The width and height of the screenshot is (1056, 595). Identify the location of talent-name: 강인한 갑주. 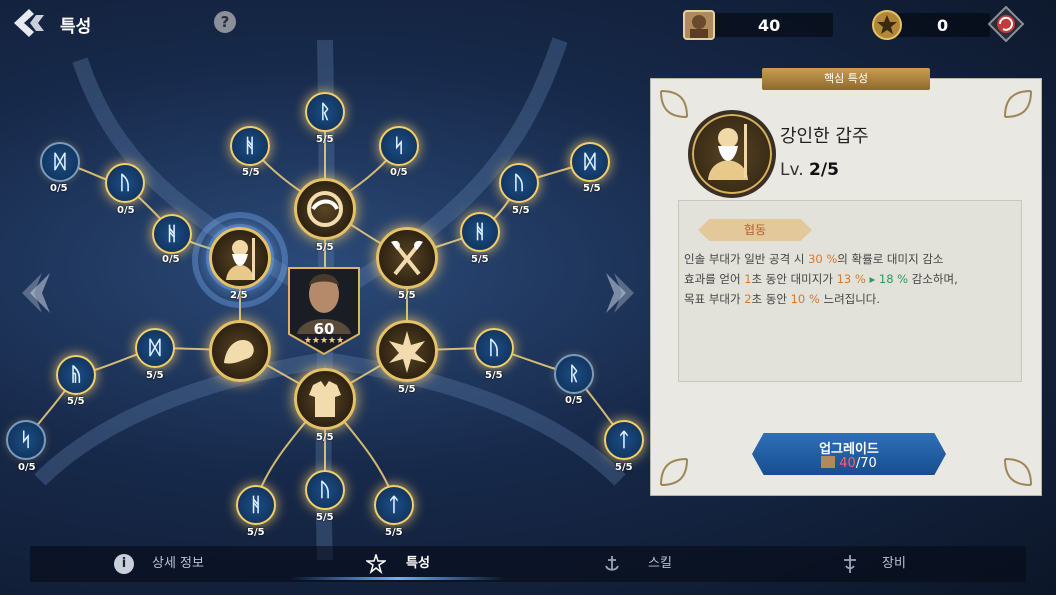
(824, 136).